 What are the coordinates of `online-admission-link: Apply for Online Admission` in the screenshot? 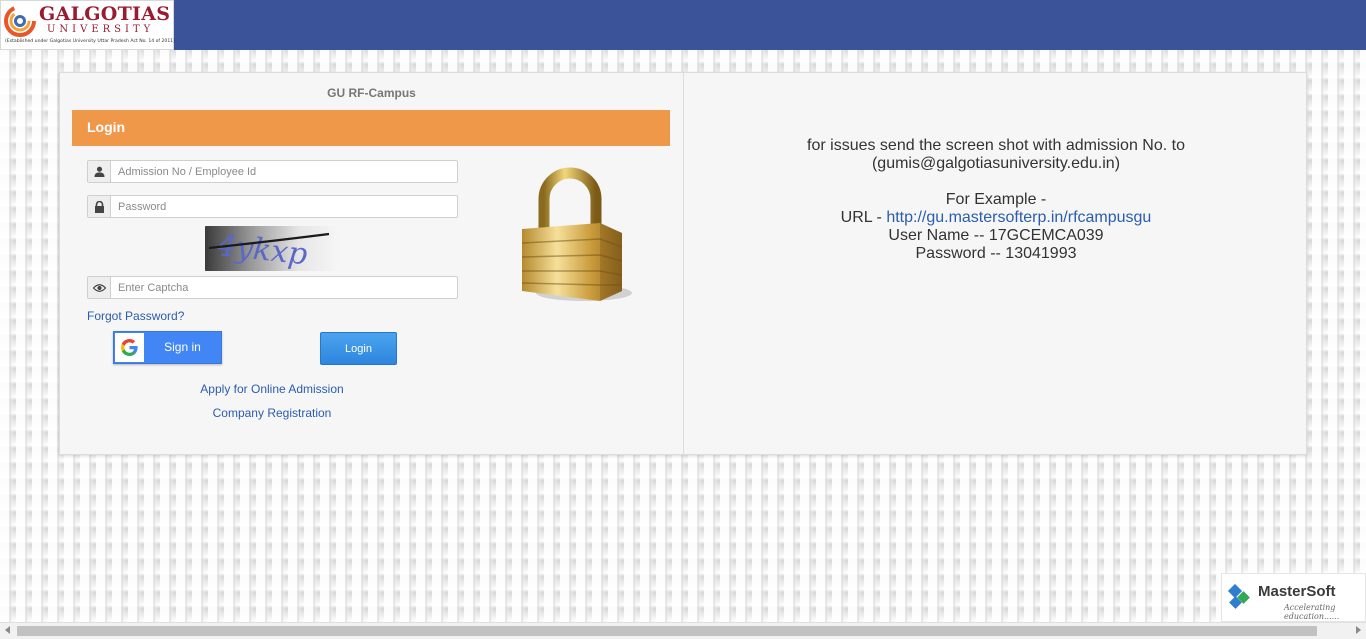 It's located at (272, 389).